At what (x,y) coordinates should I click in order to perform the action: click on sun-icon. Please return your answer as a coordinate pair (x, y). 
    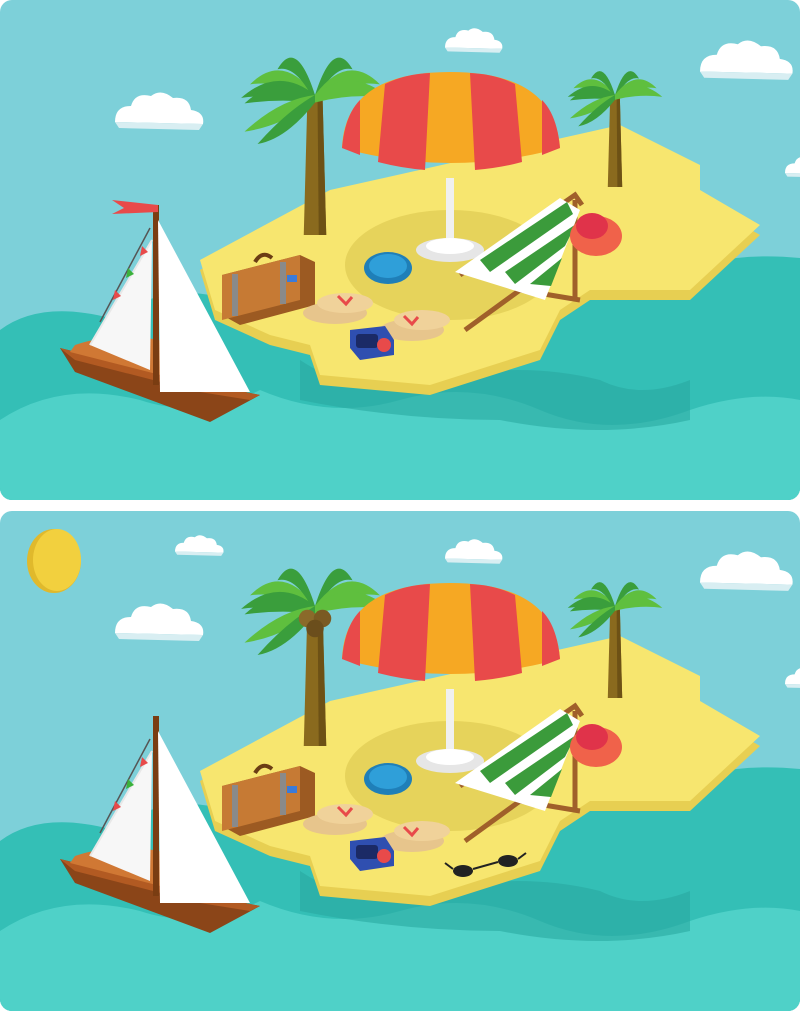
    Looking at the image, I should click on (54, 561).